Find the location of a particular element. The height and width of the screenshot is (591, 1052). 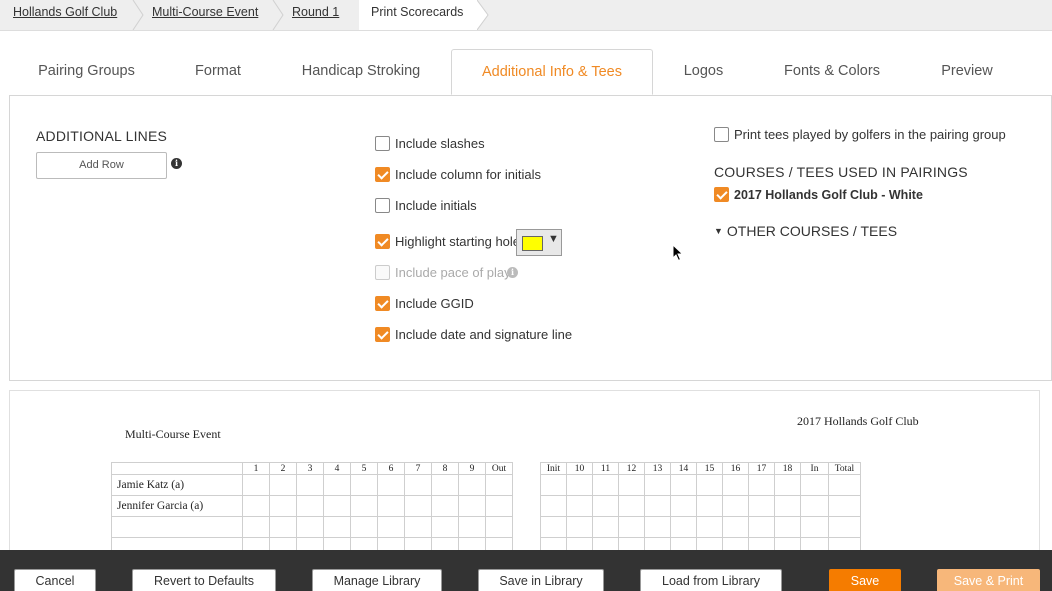

front-header-cell: 8 is located at coordinates (445, 468).